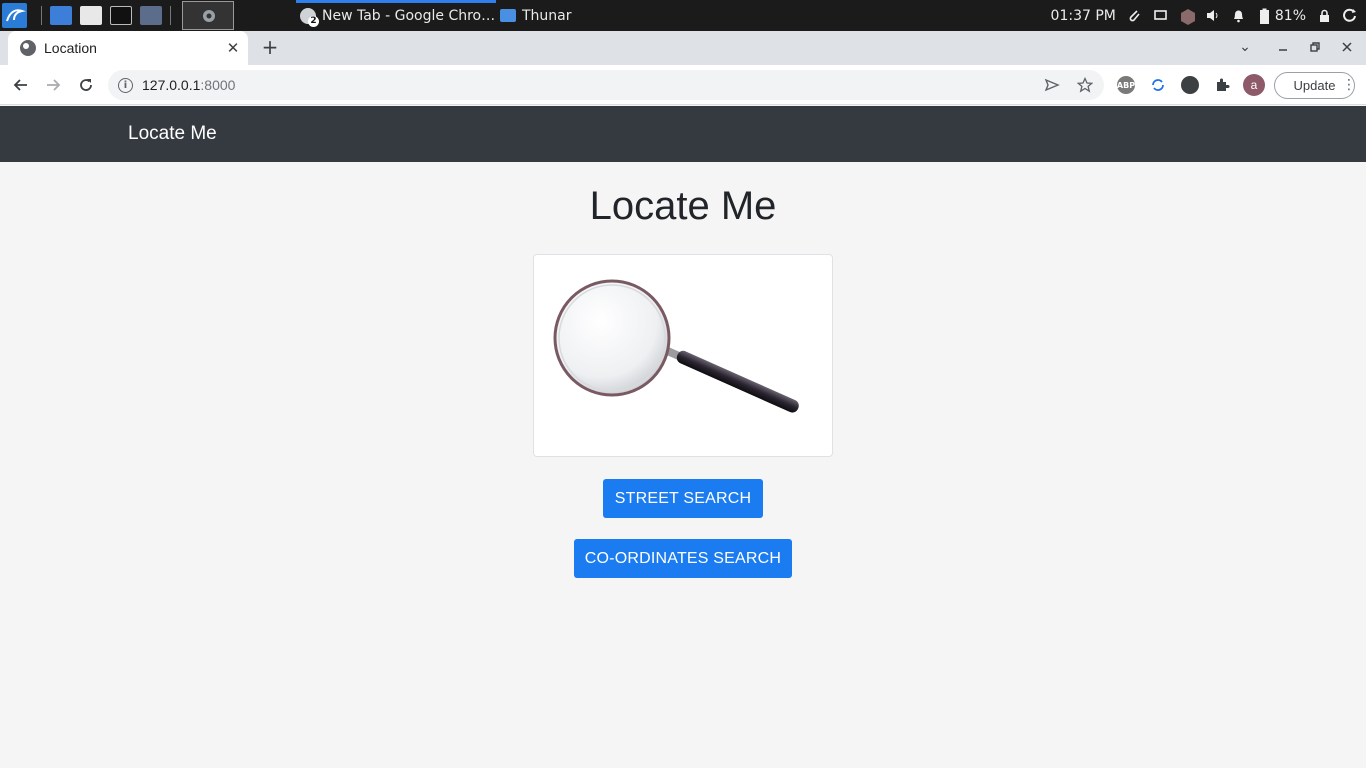  I want to click on system-tray: 01:37 PM 81%, so click(1208, 15).